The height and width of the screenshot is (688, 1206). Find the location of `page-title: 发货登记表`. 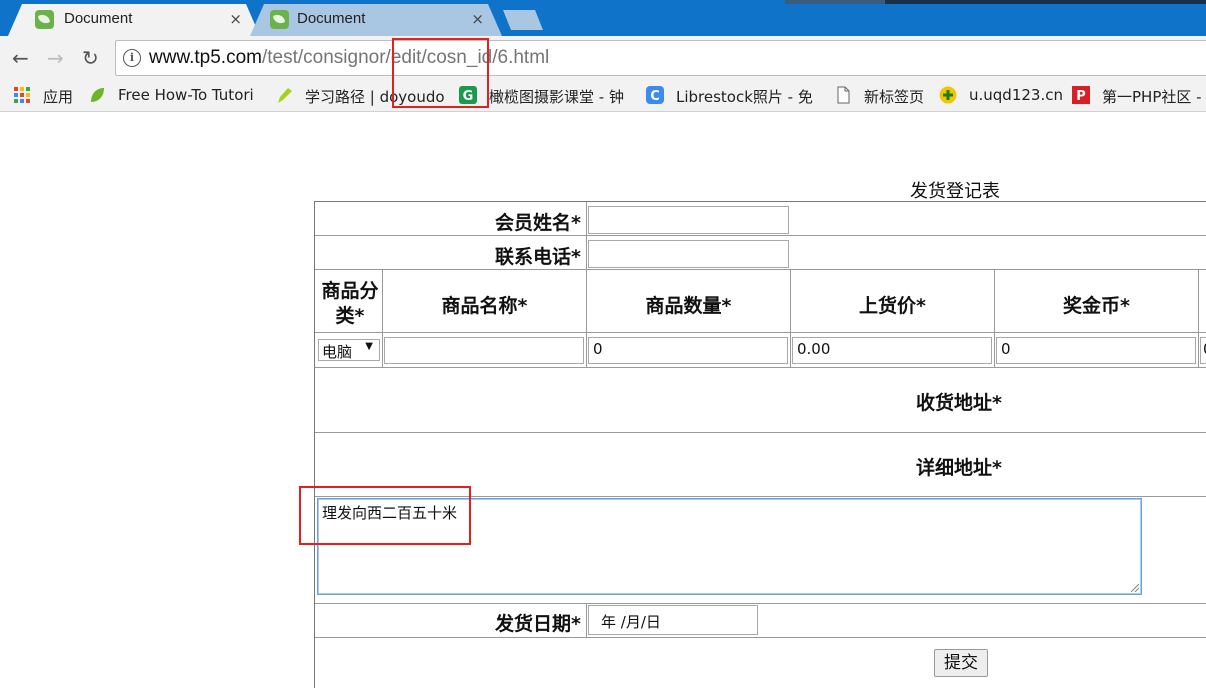

page-title: 发货登记表 is located at coordinates (955, 191).